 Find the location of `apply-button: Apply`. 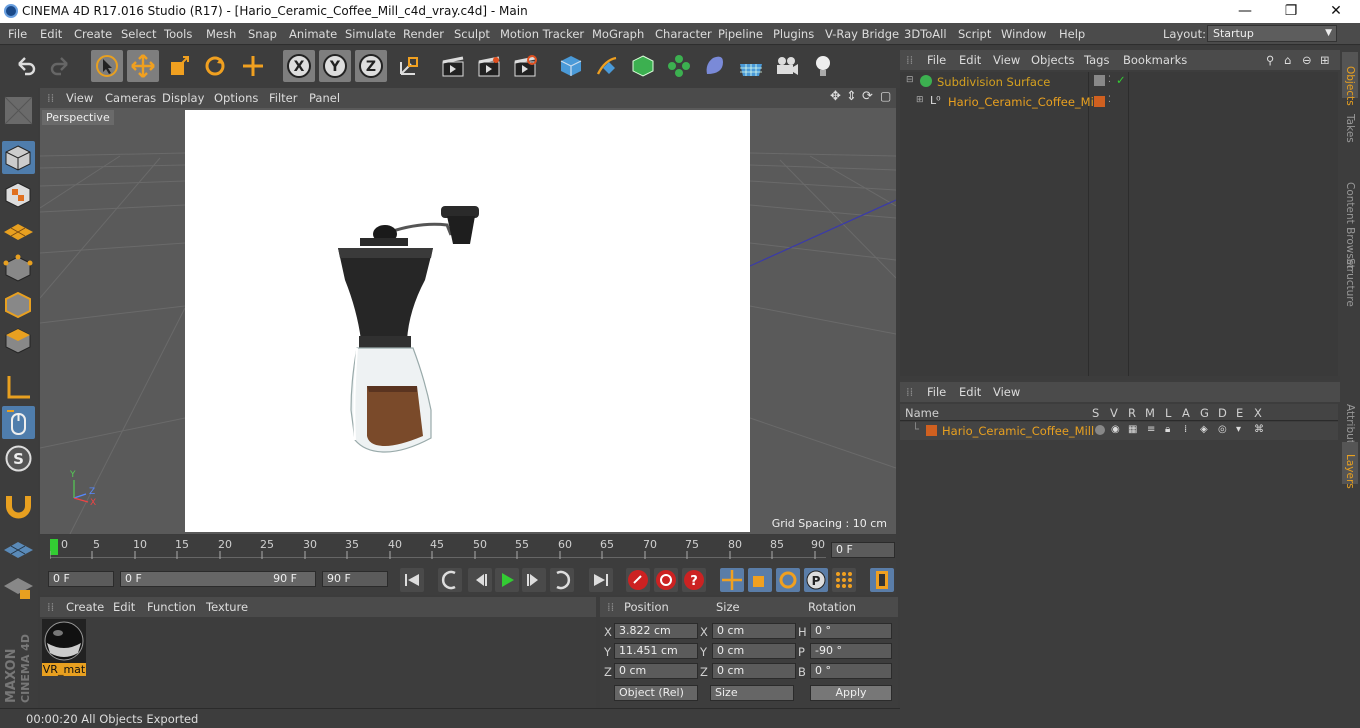

apply-button: Apply is located at coordinates (851, 693).